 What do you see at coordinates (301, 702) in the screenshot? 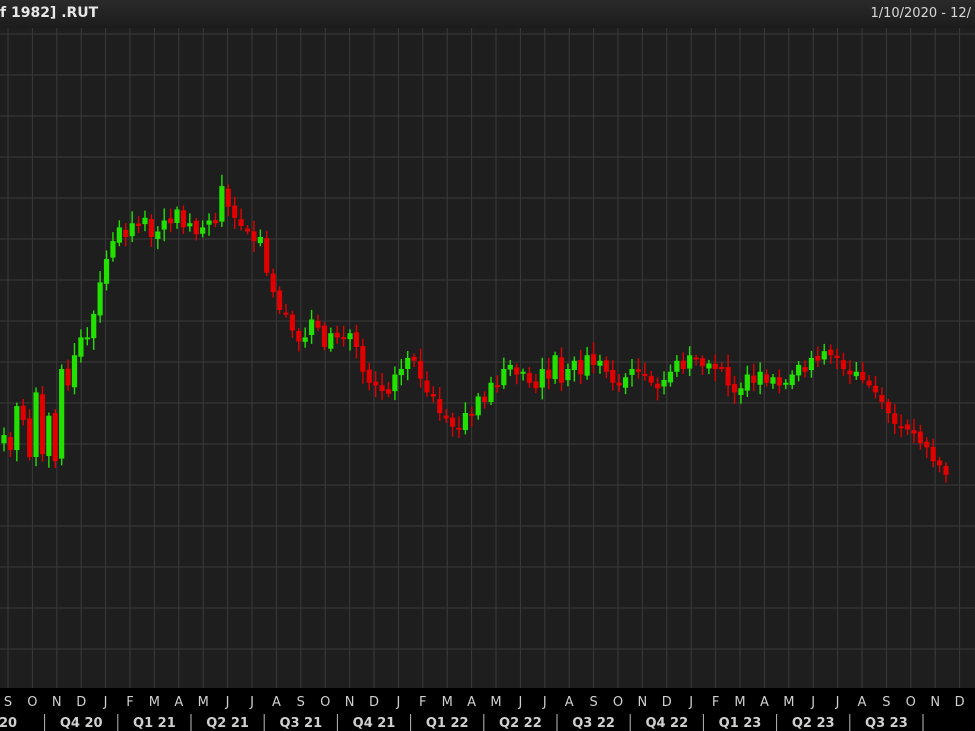
I see `x-tick-month: S` at bounding box center [301, 702].